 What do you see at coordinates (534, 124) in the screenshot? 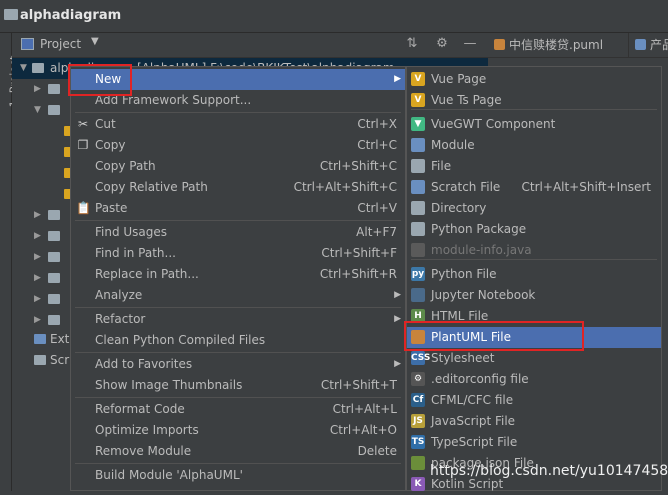
I see `submenu-item-vuegwt-component: ▼ VueGWT Component` at bounding box center [534, 124].